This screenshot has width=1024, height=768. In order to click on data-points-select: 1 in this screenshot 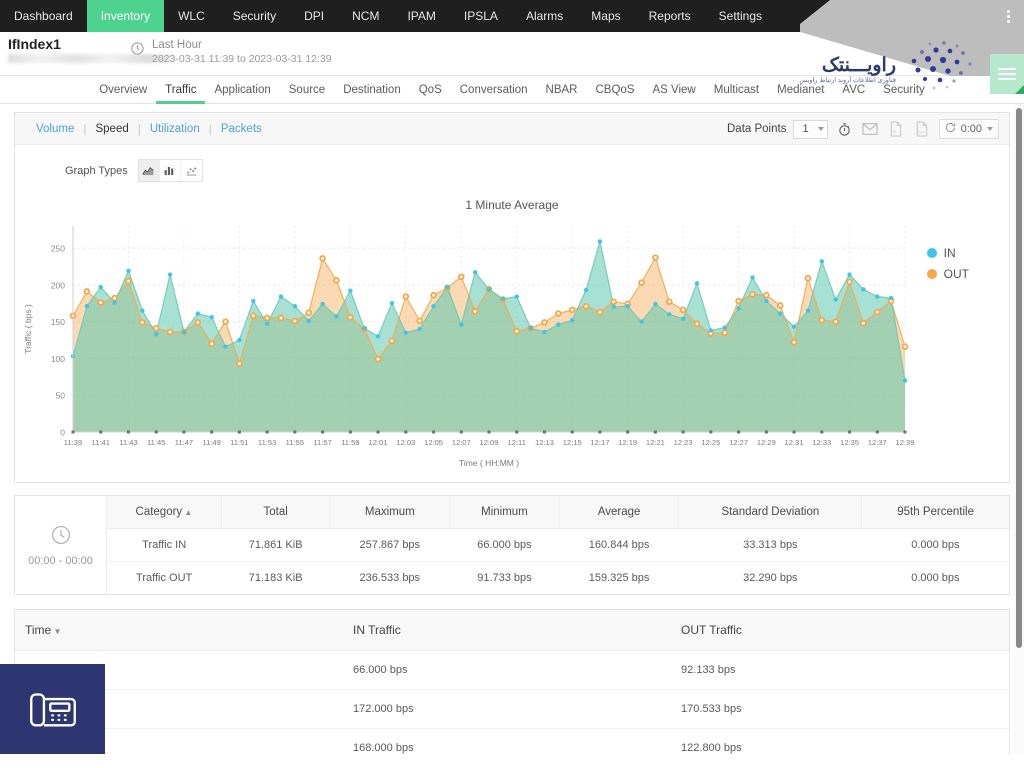, I will do `click(810, 129)`.